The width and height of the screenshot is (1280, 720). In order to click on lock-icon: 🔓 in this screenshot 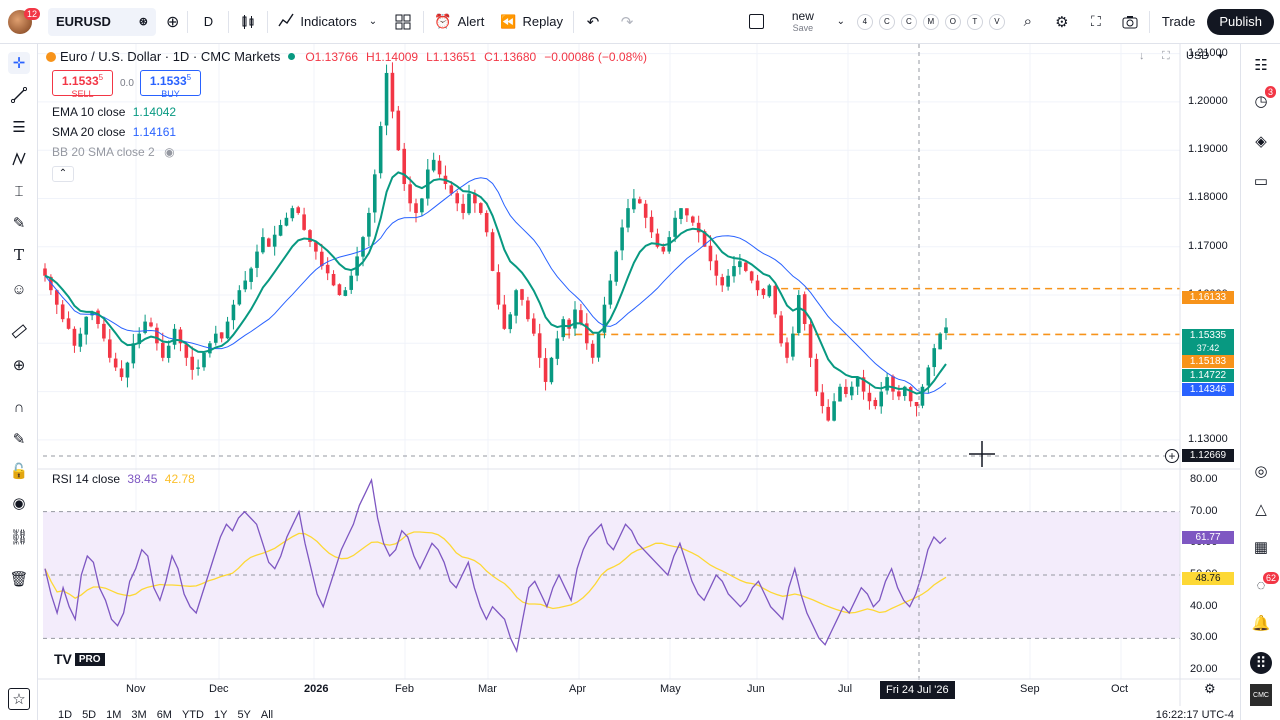, I will do `click(19, 471)`.